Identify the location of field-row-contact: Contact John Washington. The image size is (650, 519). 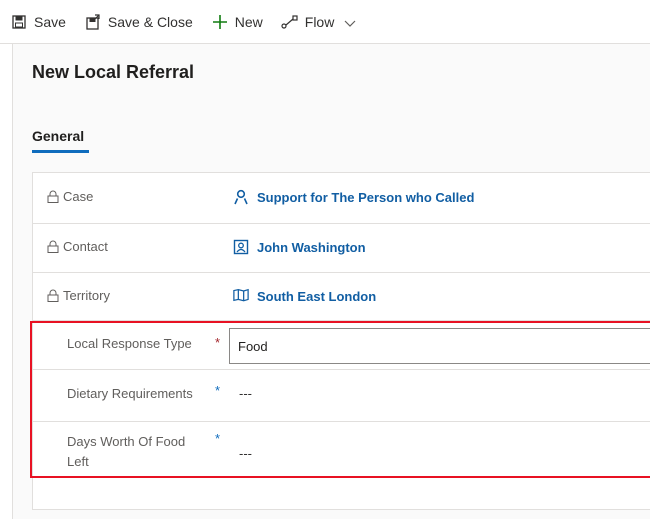
(341, 248).